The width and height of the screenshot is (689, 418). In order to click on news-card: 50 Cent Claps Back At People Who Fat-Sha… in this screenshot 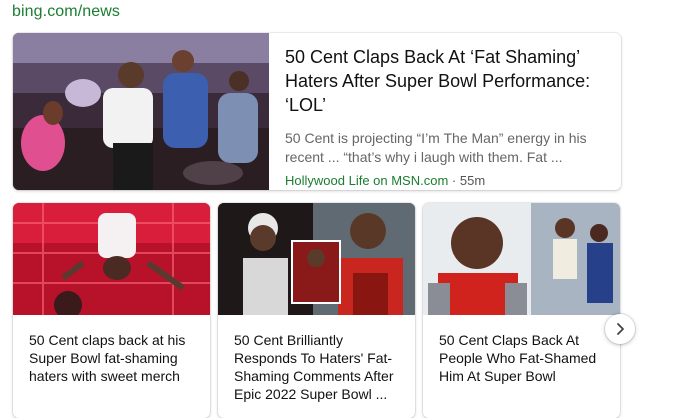, I will do `click(521, 310)`.